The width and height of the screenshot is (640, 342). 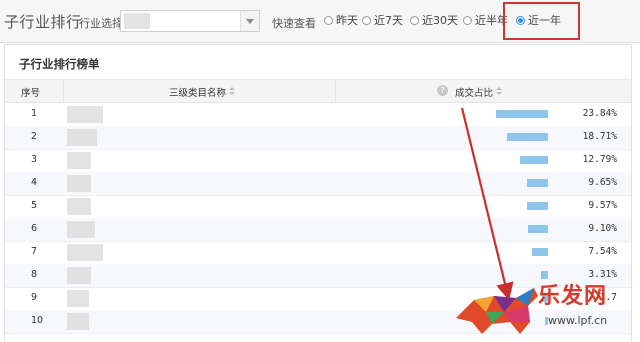 What do you see at coordinates (602, 251) in the screenshot?
I see `share-percent: 7.54%` at bounding box center [602, 251].